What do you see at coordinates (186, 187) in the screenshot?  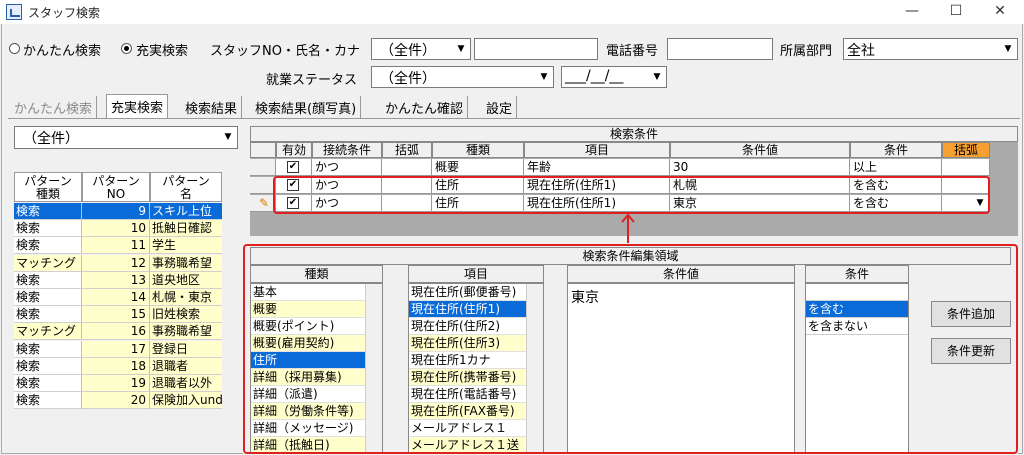 I see `pattern-name-header: パターン 名` at bounding box center [186, 187].